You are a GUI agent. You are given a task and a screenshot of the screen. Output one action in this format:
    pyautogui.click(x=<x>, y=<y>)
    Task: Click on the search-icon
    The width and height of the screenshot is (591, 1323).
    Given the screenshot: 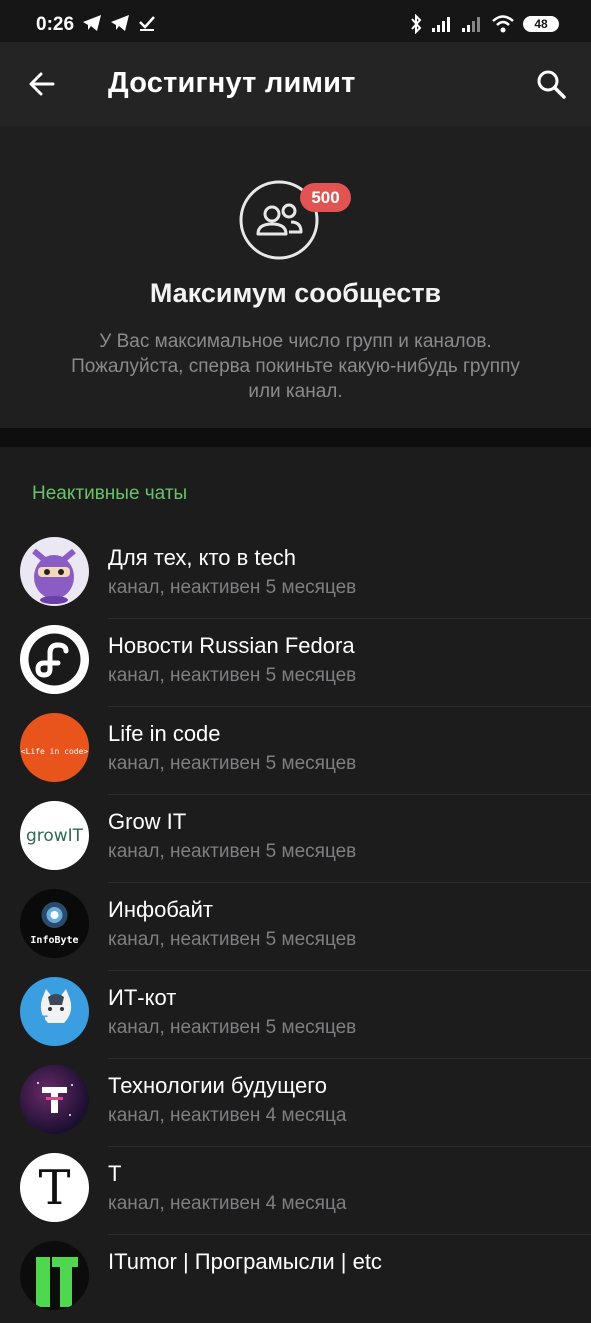 What is the action you would take?
    pyautogui.click(x=551, y=84)
    